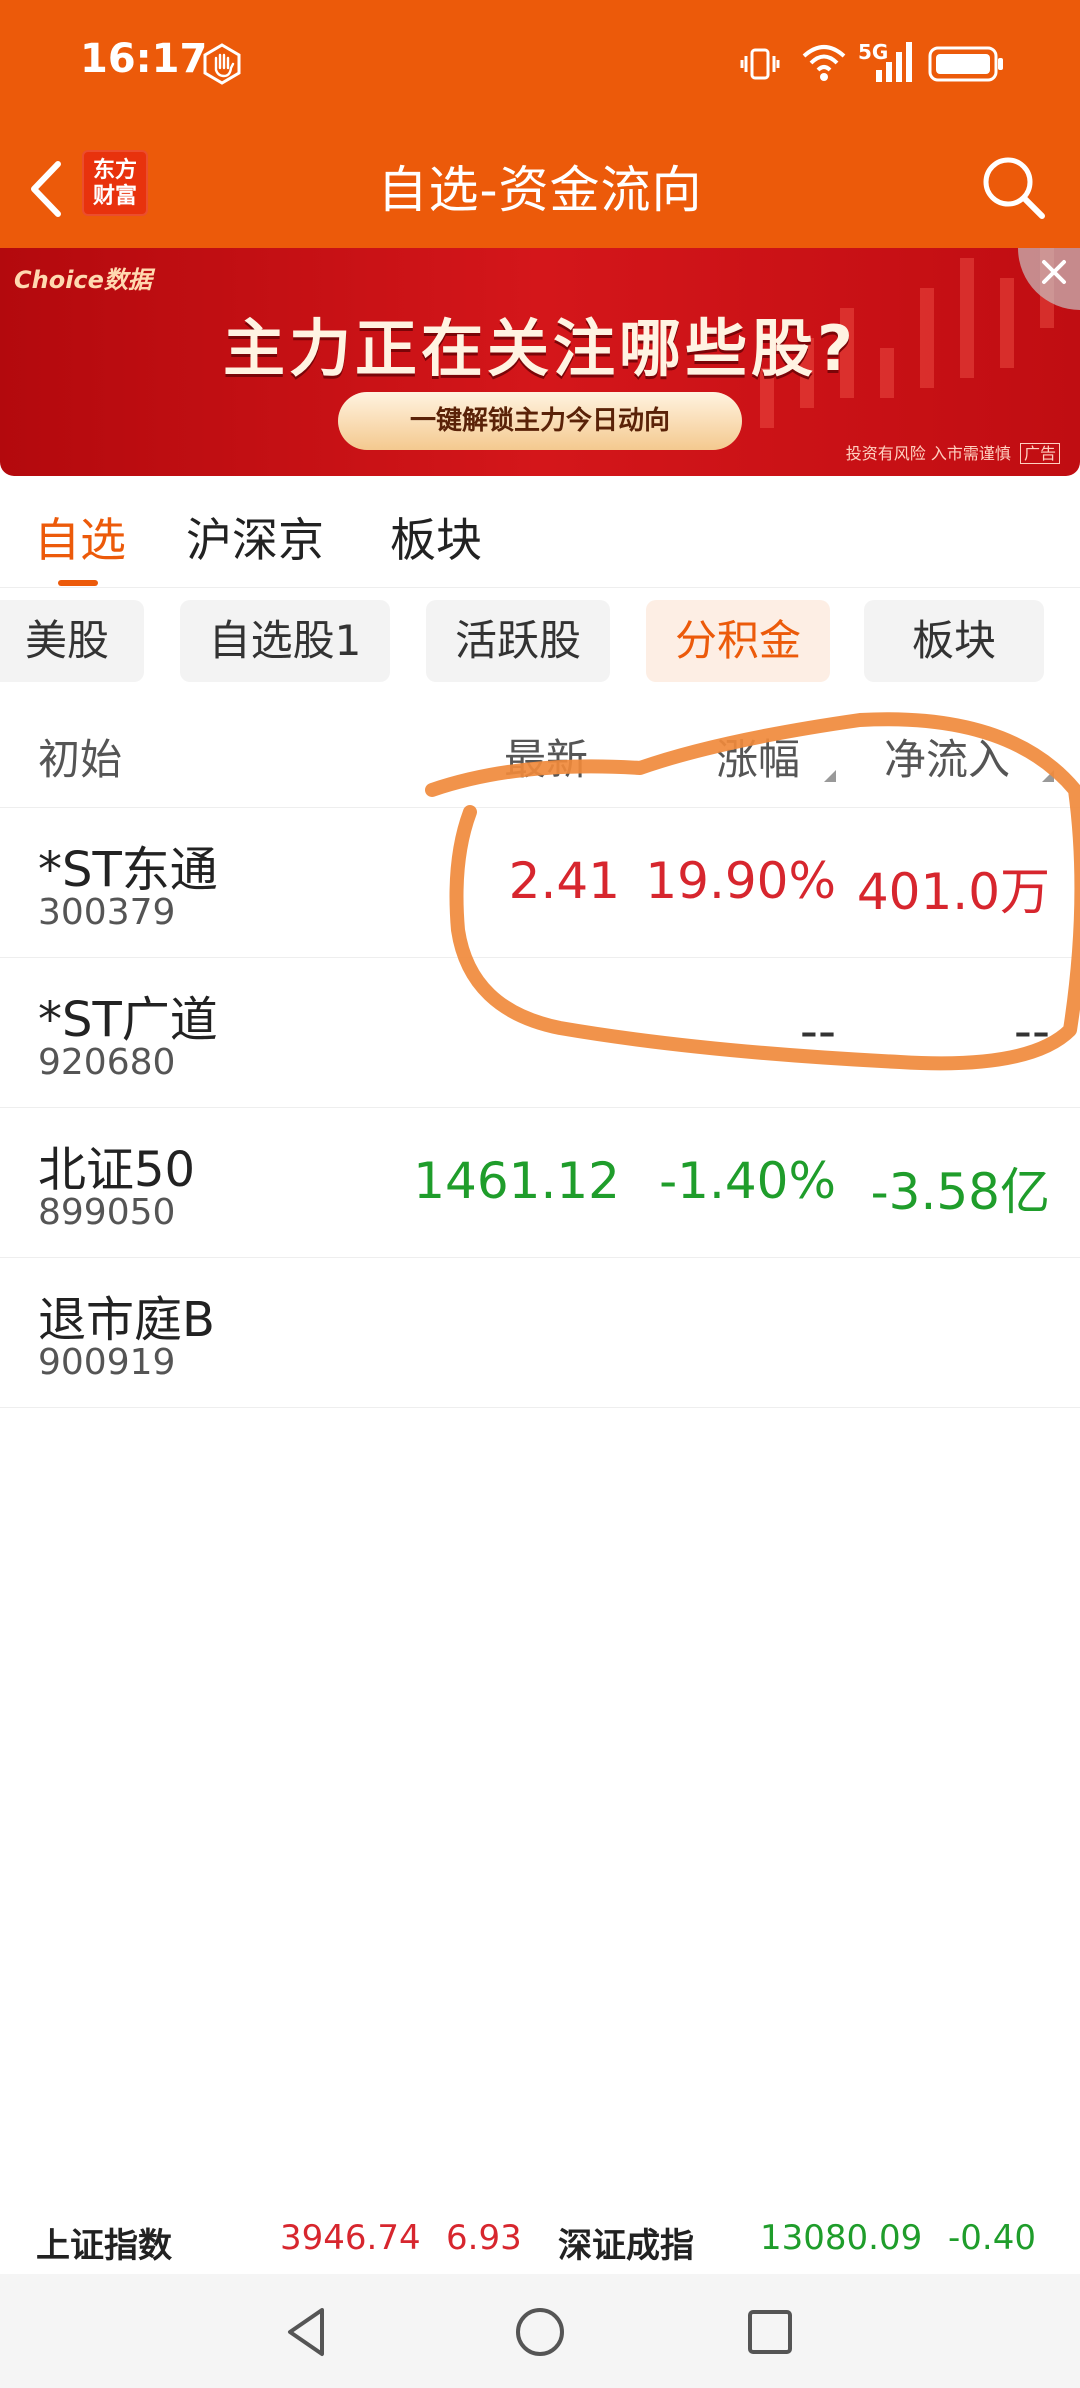 This screenshot has width=1080, height=2388. Describe the element at coordinates (1039, 453) in the screenshot. I see `ad-tag: 广告` at that location.